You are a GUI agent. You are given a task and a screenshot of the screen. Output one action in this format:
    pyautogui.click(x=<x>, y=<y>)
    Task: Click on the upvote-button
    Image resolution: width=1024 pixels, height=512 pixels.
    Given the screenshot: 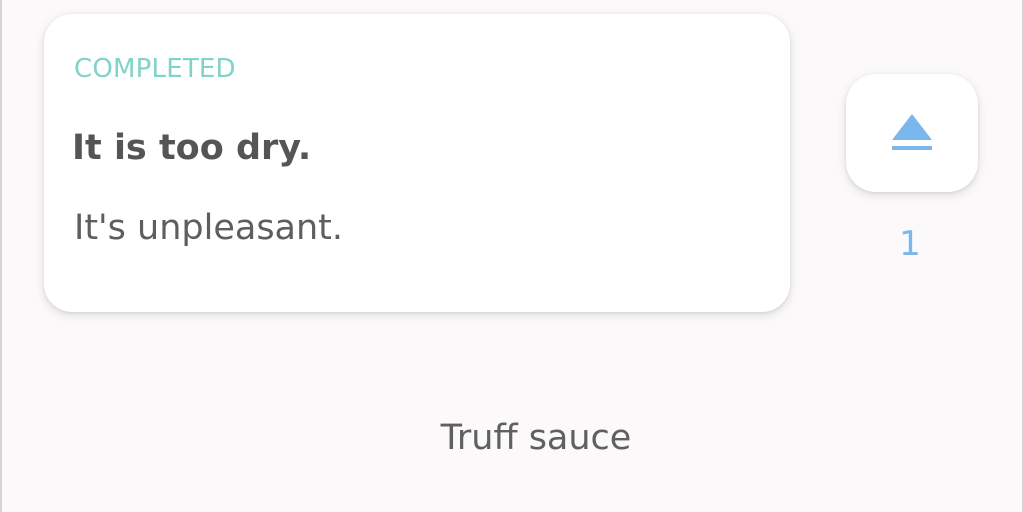 What is the action you would take?
    pyautogui.click(x=912, y=133)
    